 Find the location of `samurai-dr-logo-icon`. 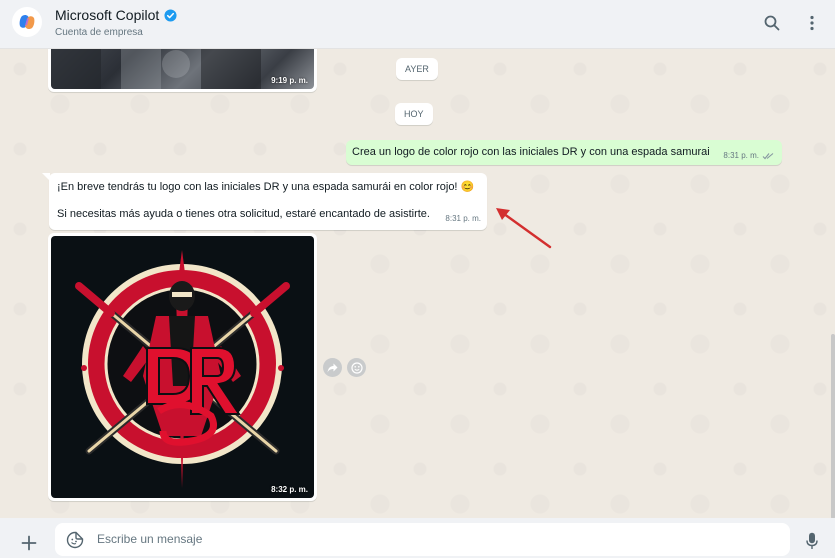

samurai-dr-logo-icon is located at coordinates (182, 369).